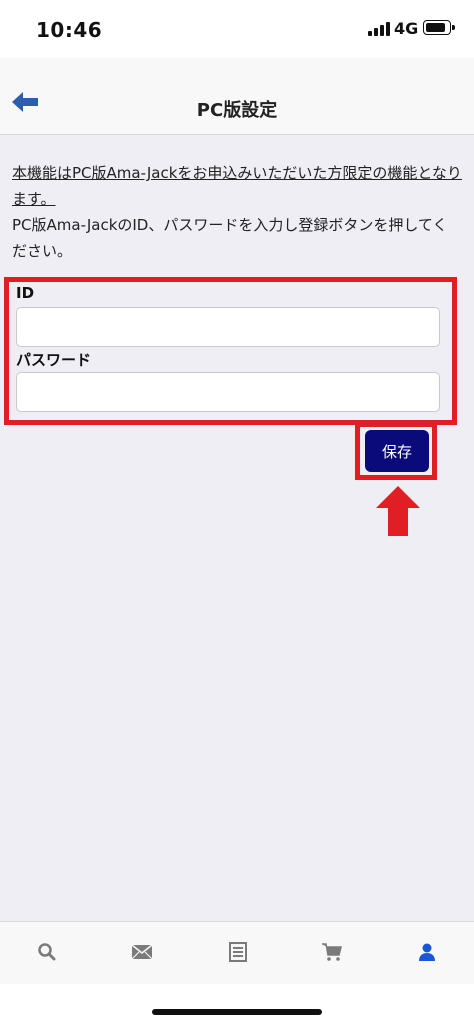  What do you see at coordinates (230, 238) in the screenshot?
I see `notice-body: PC版Ama-JackのID、パスワードを入力し登録ボタンを押してください。` at bounding box center [230, 238].